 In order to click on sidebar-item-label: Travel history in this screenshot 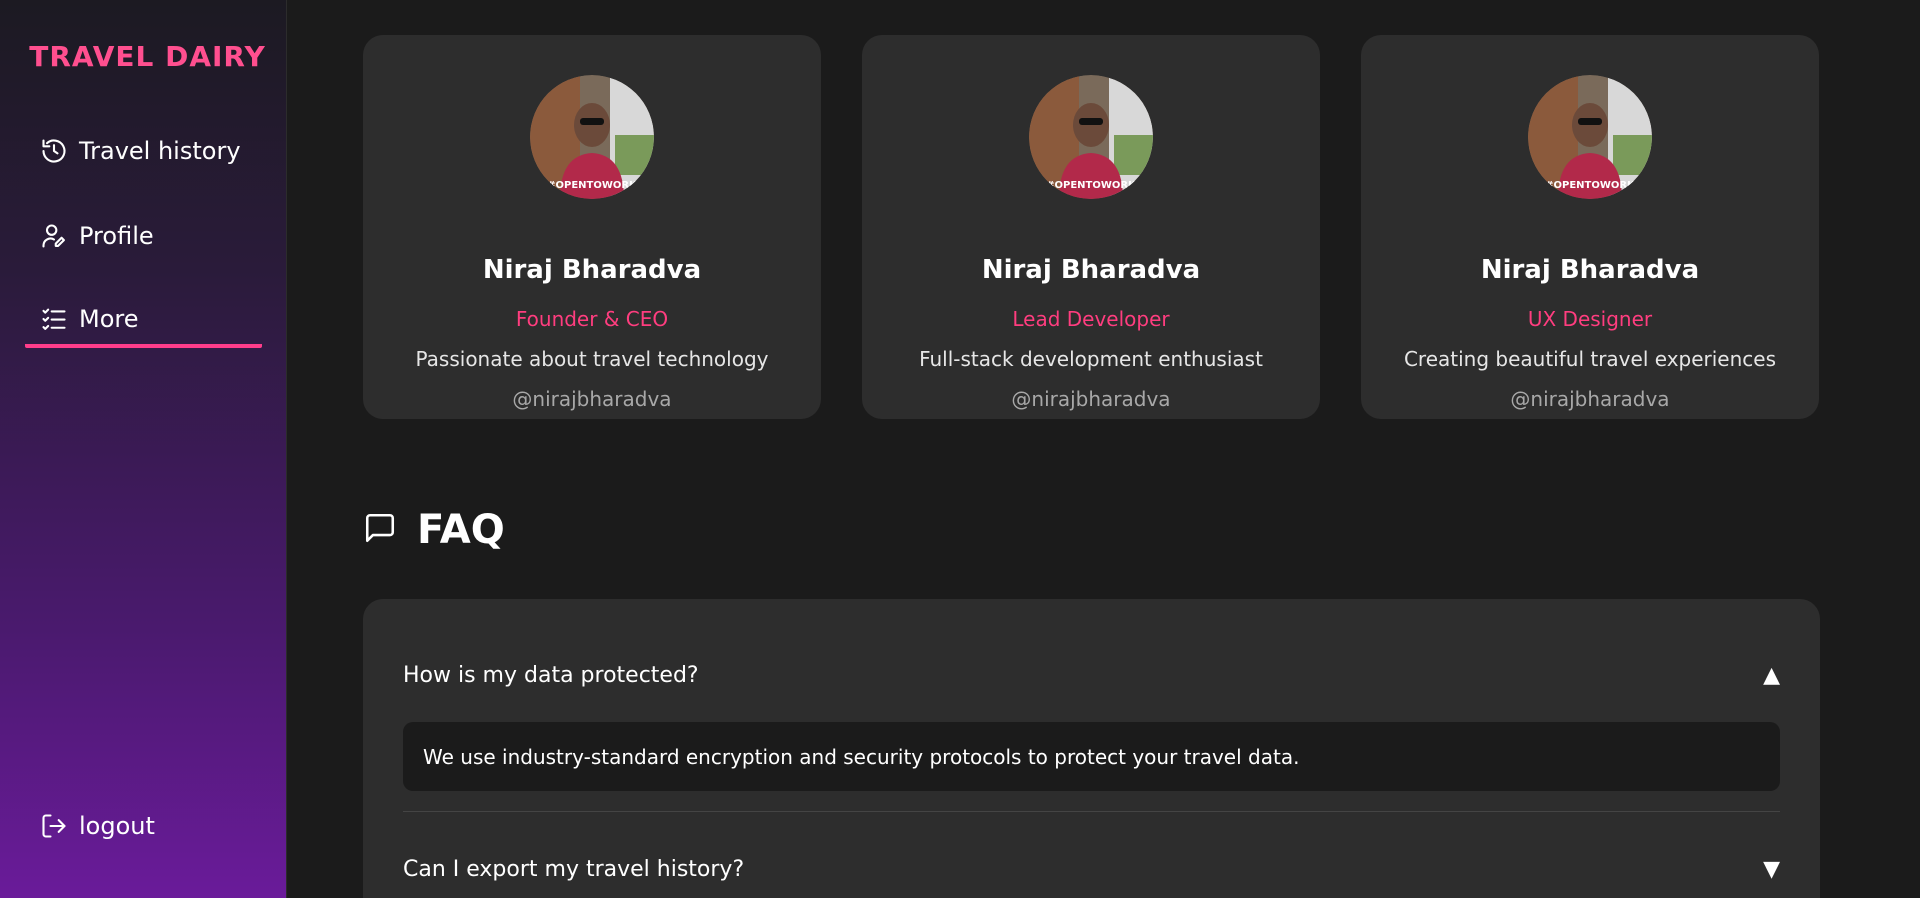, I will do `click(160, 151)`.